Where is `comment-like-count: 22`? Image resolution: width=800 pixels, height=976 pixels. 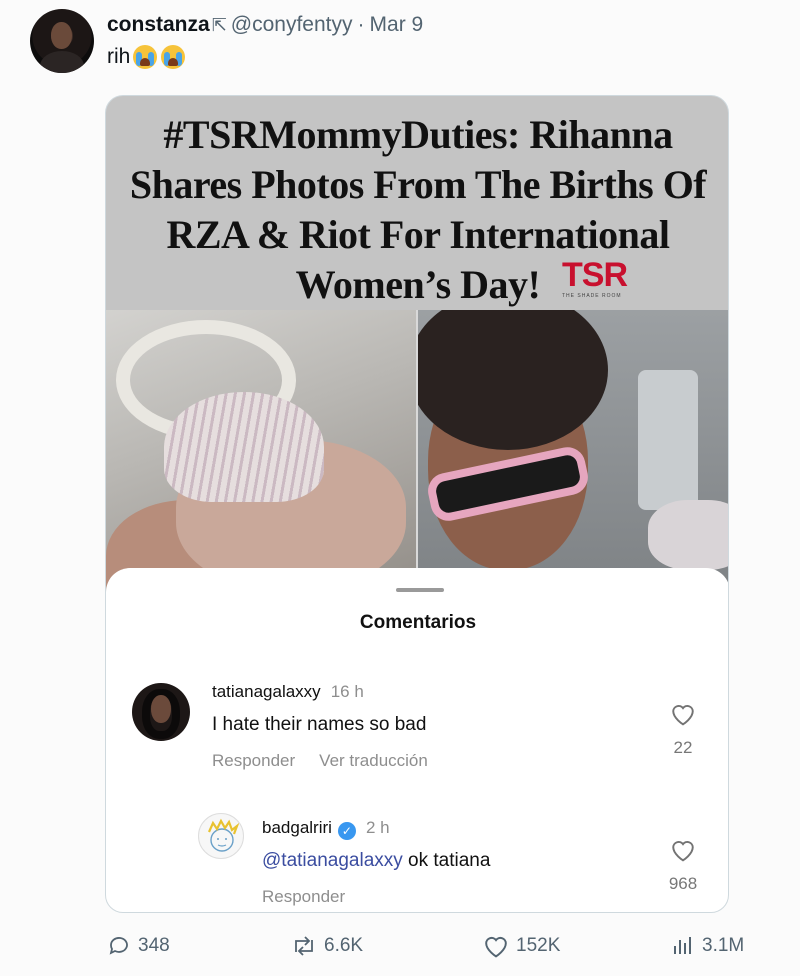 comment-like-count: 22 is located at coordinates (683, 747).